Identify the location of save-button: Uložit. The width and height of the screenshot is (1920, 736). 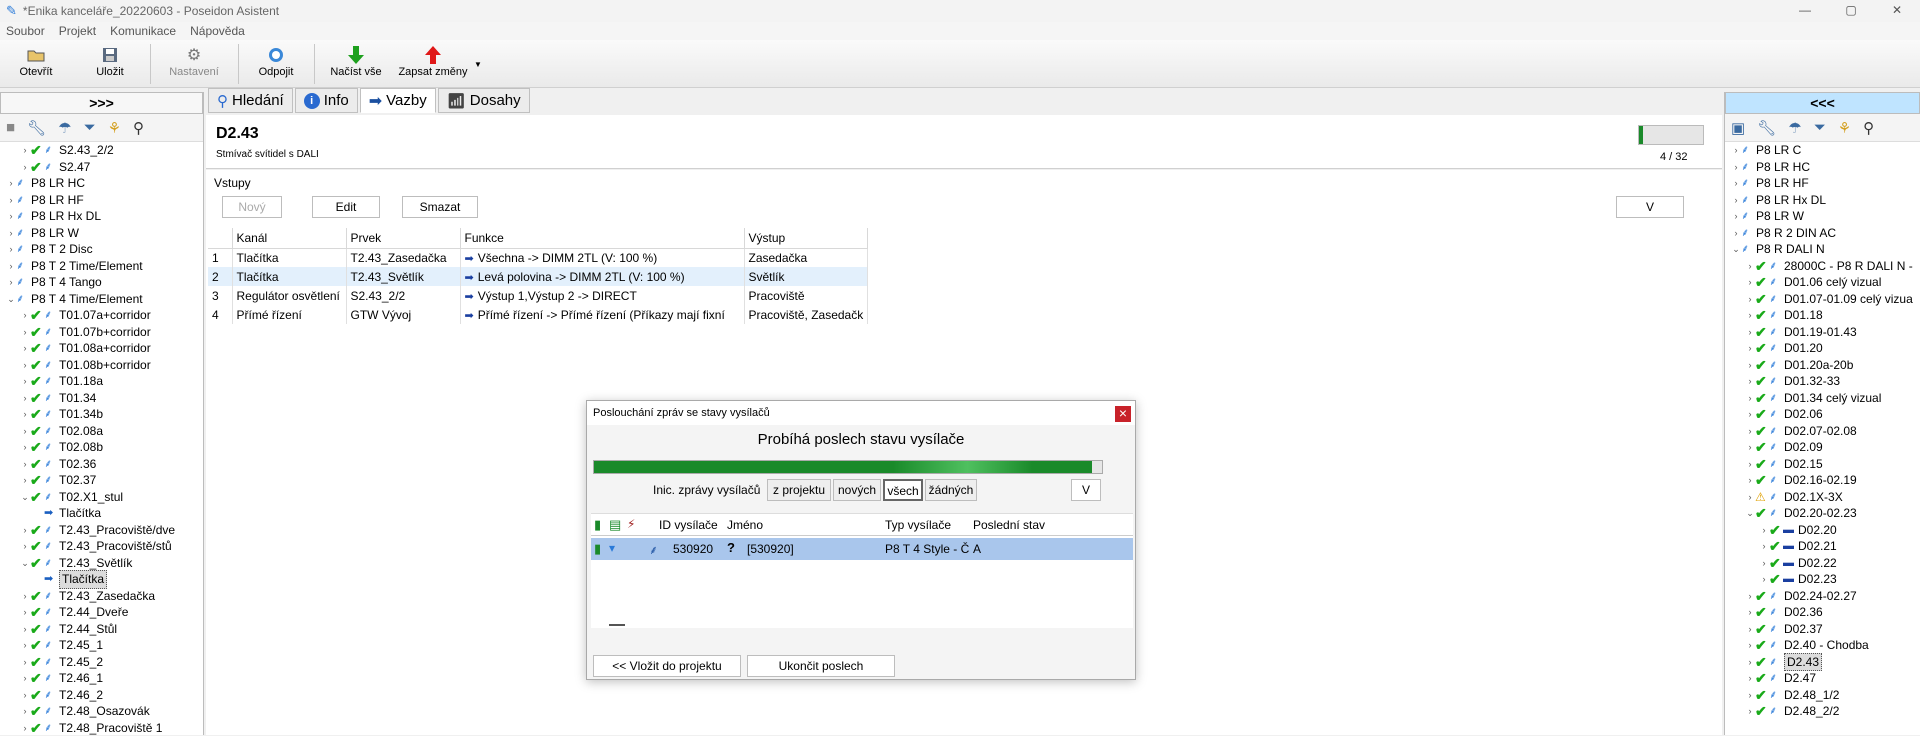
(110, 64).